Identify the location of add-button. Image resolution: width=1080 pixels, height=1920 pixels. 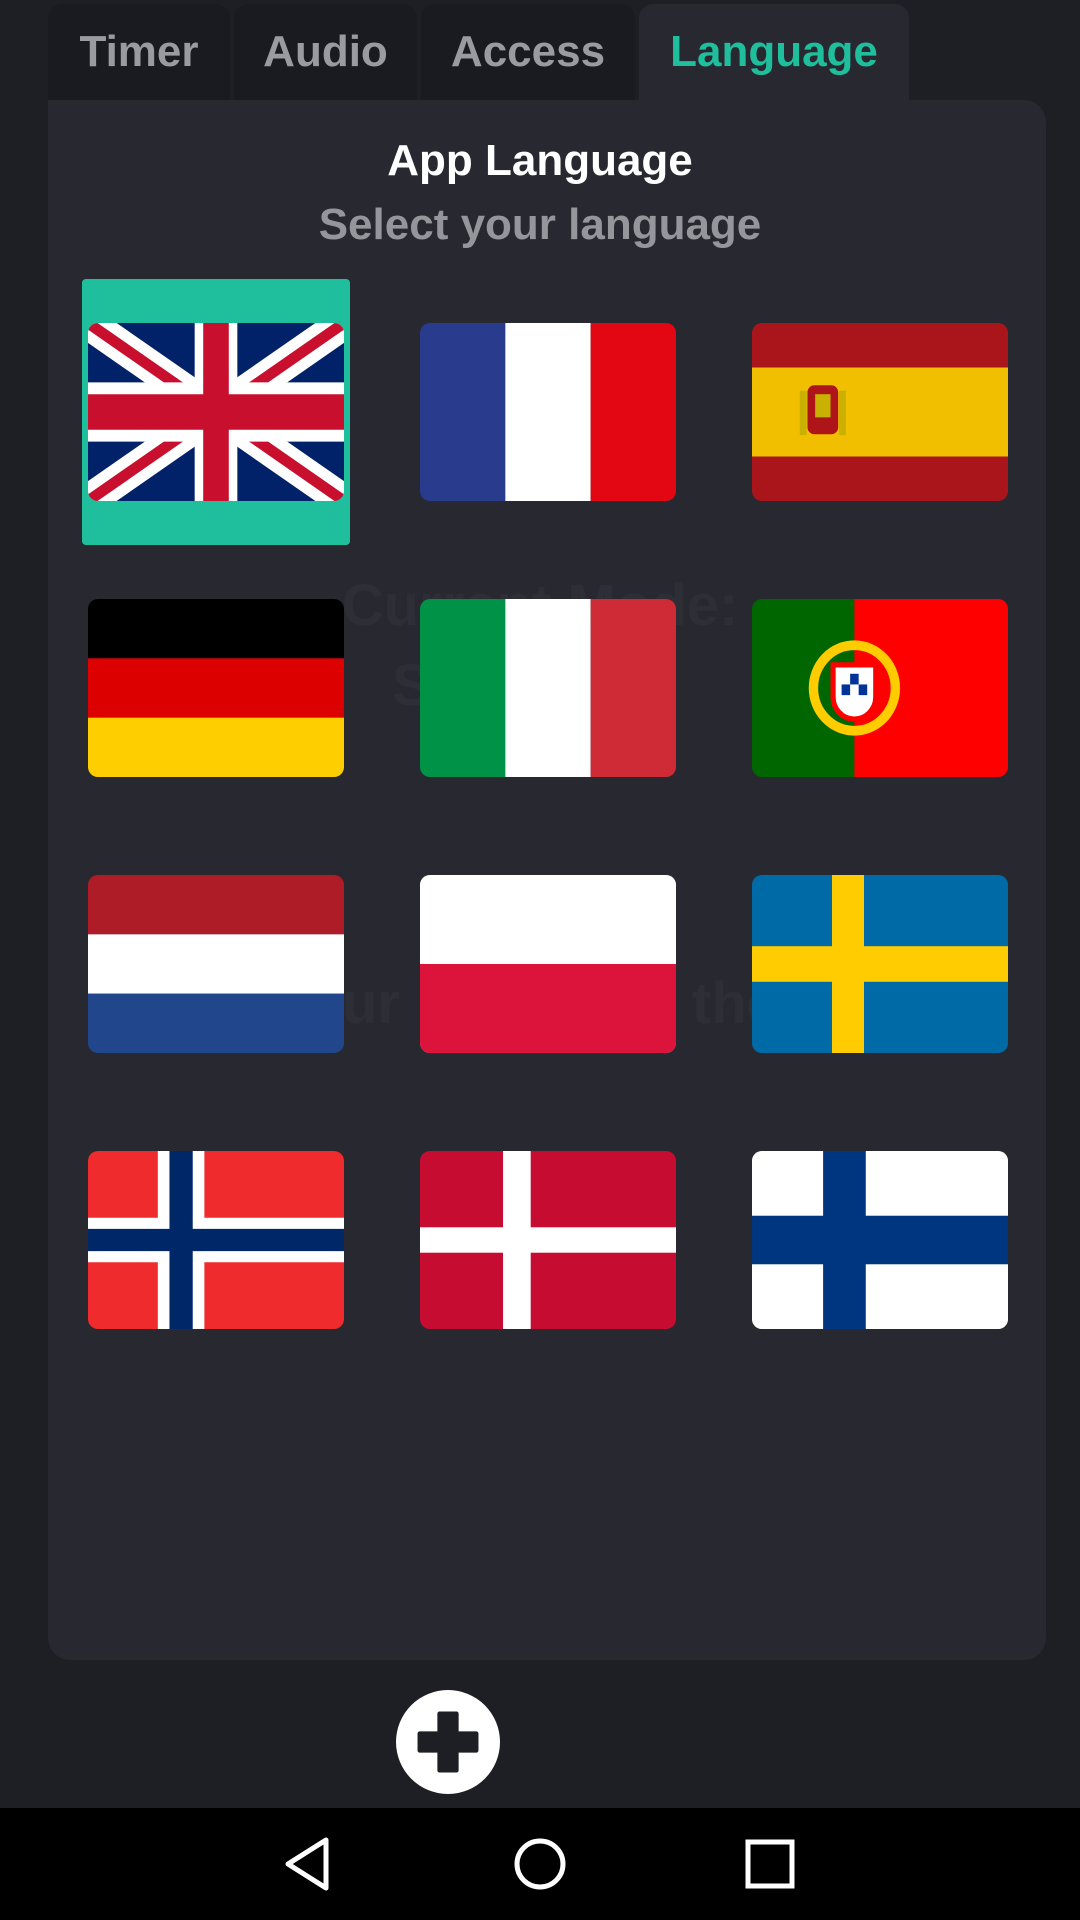
(448, 1742).